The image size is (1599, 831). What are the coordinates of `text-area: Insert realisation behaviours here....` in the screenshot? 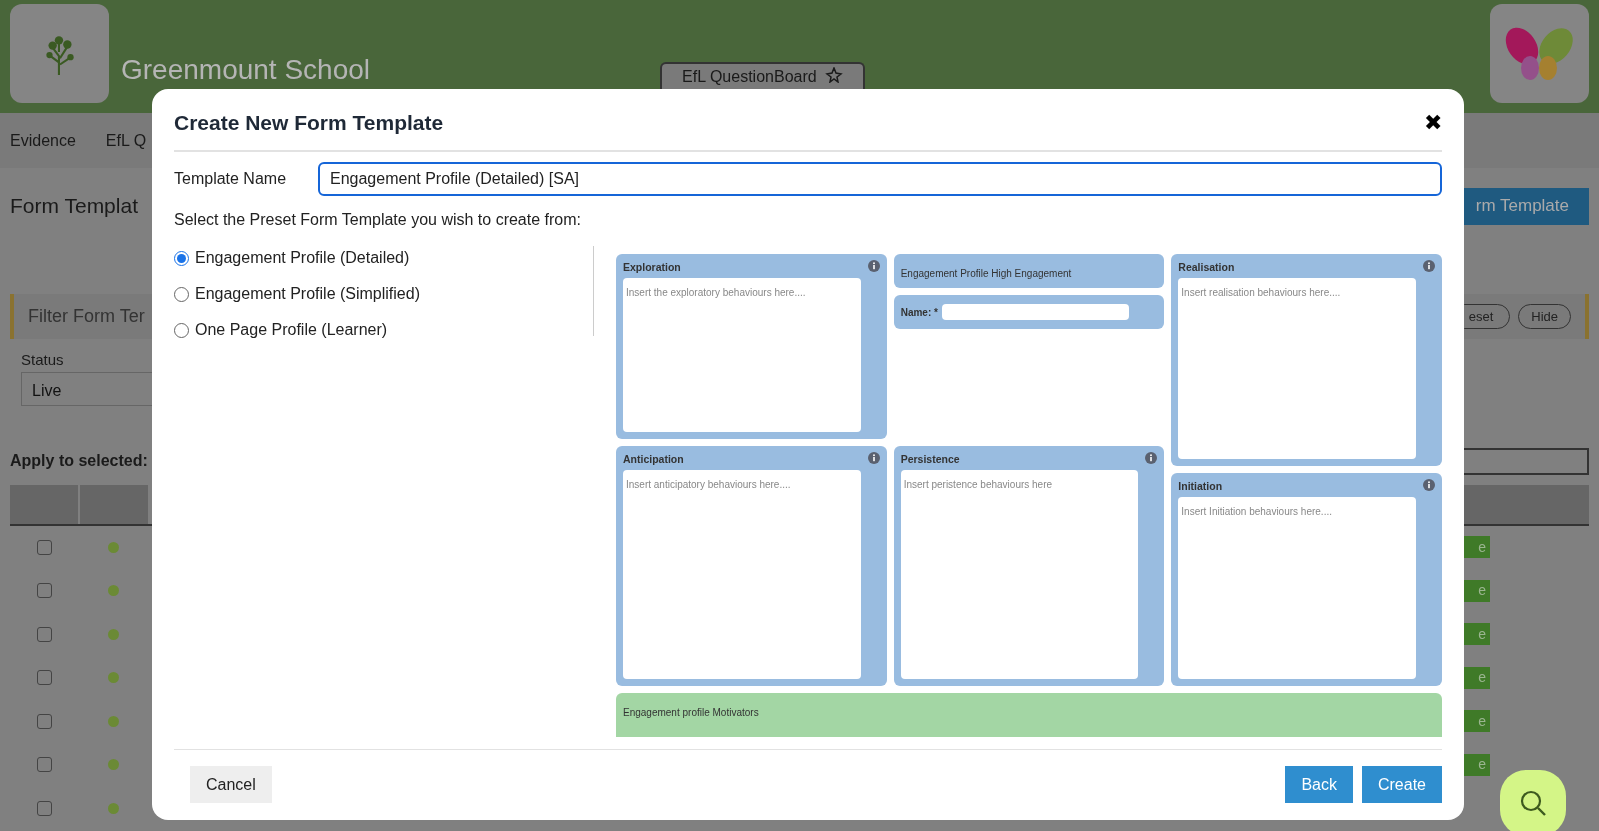 It's located at (1297, 368).